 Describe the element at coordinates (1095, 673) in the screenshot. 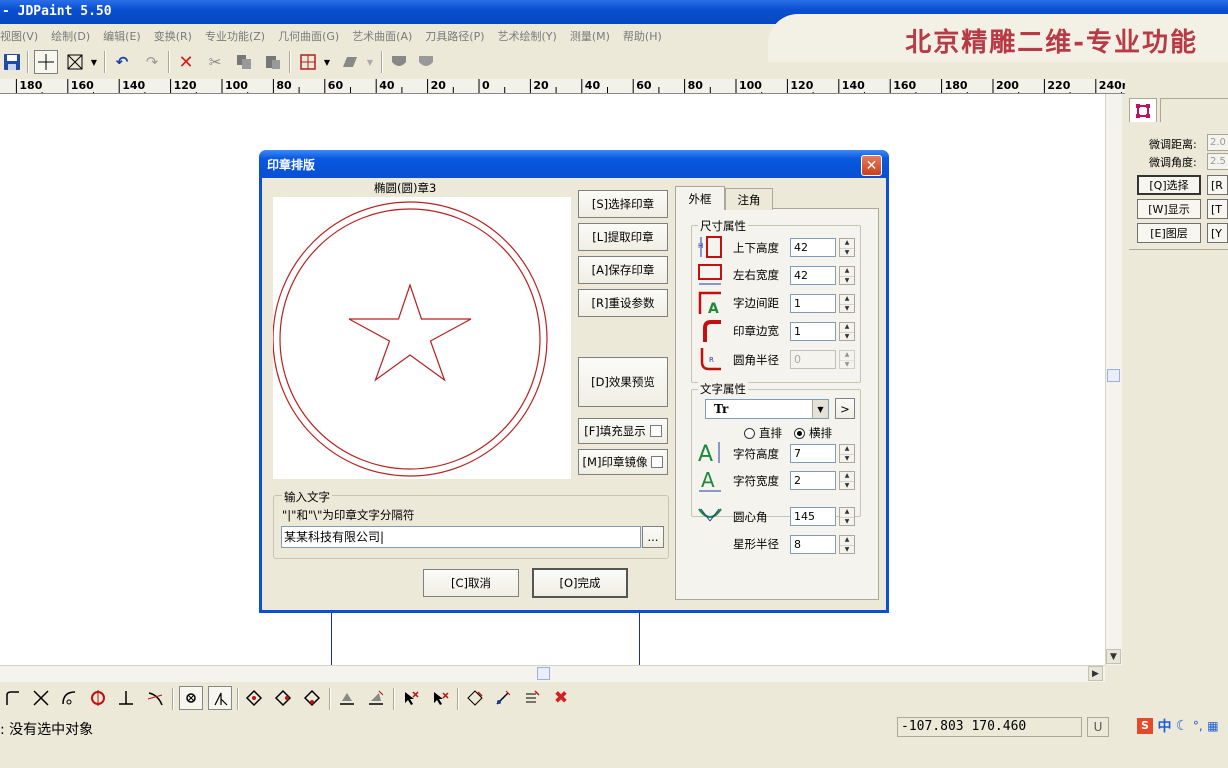

I see `scroll-right-icon: ▶` at that location.